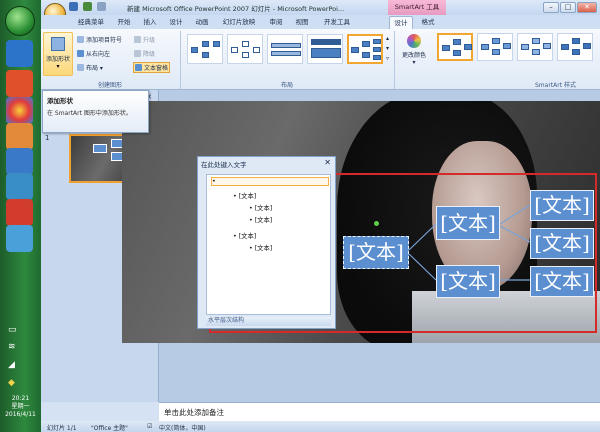 The height and width of the screenshot is (432, 600). I want to click on start-button, so click(20, 21).